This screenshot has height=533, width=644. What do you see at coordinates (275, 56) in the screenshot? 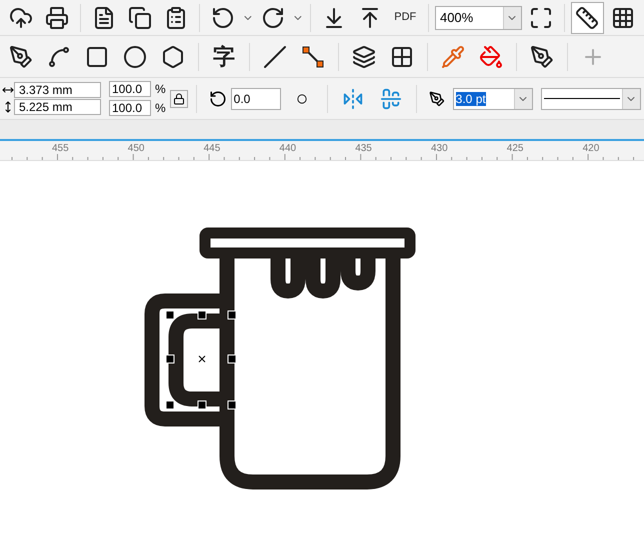
I see `dimension-icon` at bounding box center [275, 56].